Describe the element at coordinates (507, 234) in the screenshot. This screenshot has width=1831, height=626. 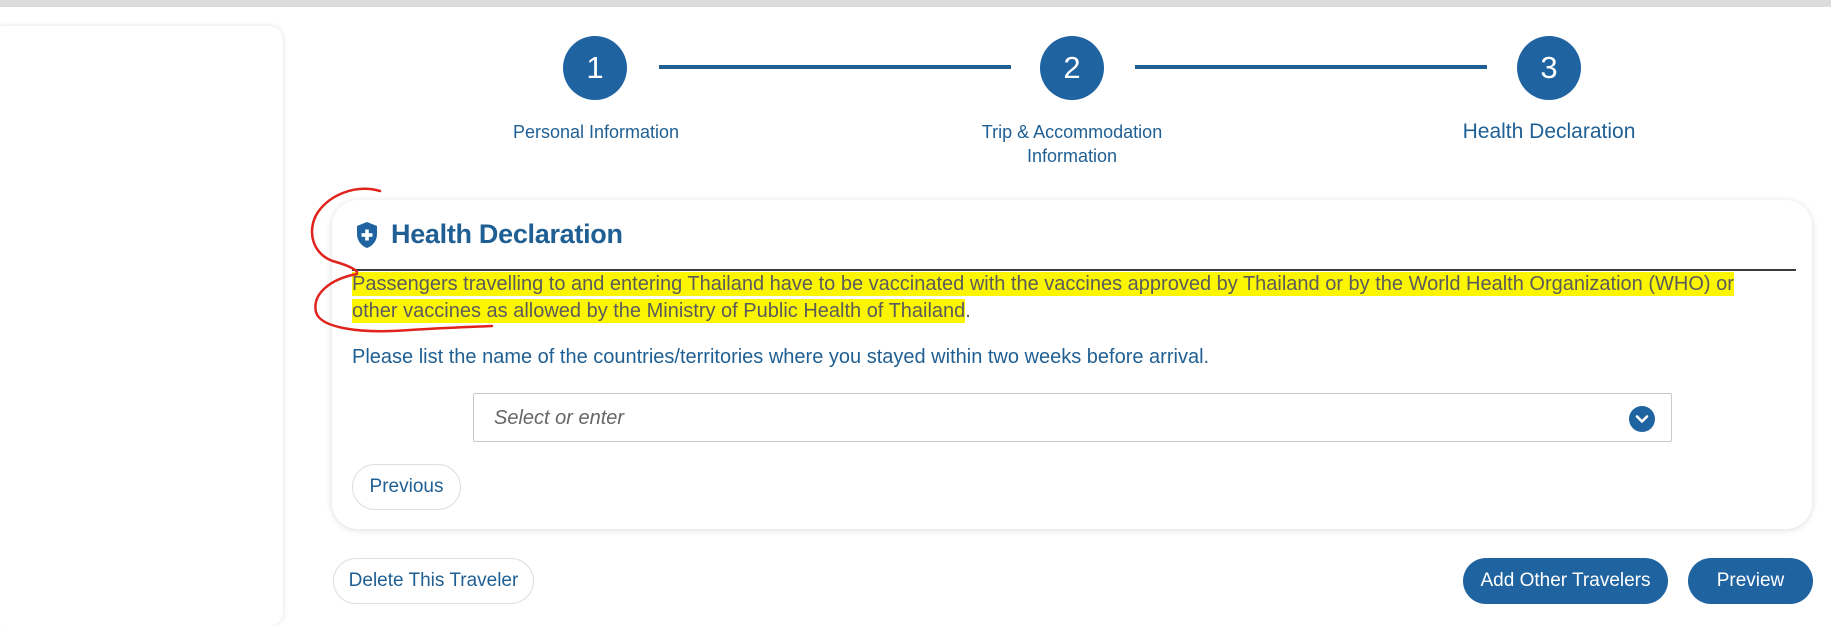
I see `card-title: Health Declaration` at that location.